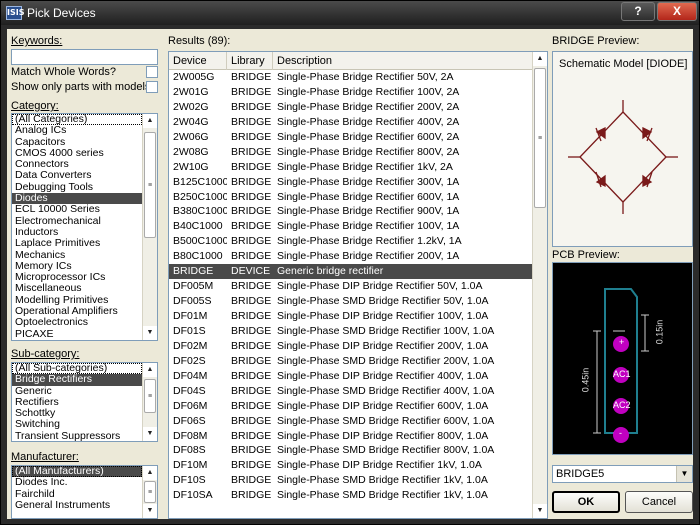  Describe the element at coordinates (77, 323) in the screenshot. I see `list-item: Optoelectronics` at that location.